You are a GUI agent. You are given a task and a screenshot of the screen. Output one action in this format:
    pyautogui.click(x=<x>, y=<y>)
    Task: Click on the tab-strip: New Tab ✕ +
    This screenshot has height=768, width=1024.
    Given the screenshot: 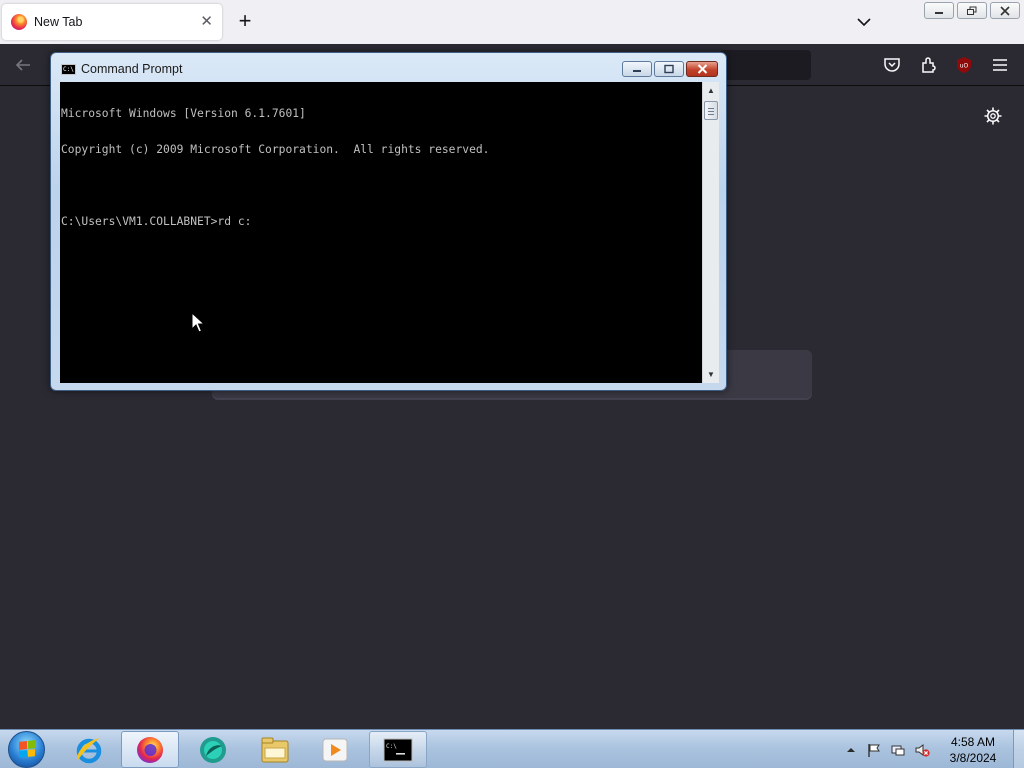 What is the action you would take?
    pyautogui.click(x=512, y=22)
    